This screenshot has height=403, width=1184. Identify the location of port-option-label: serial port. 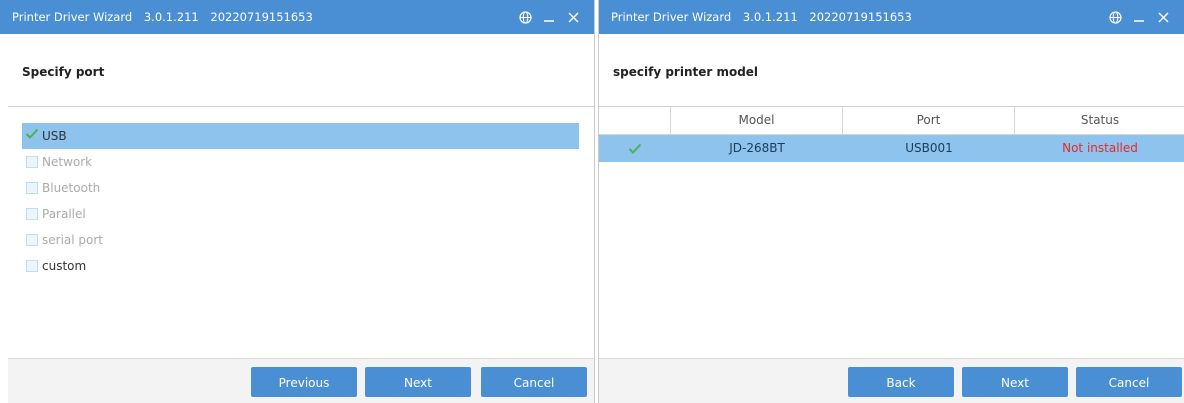
(73, 240).